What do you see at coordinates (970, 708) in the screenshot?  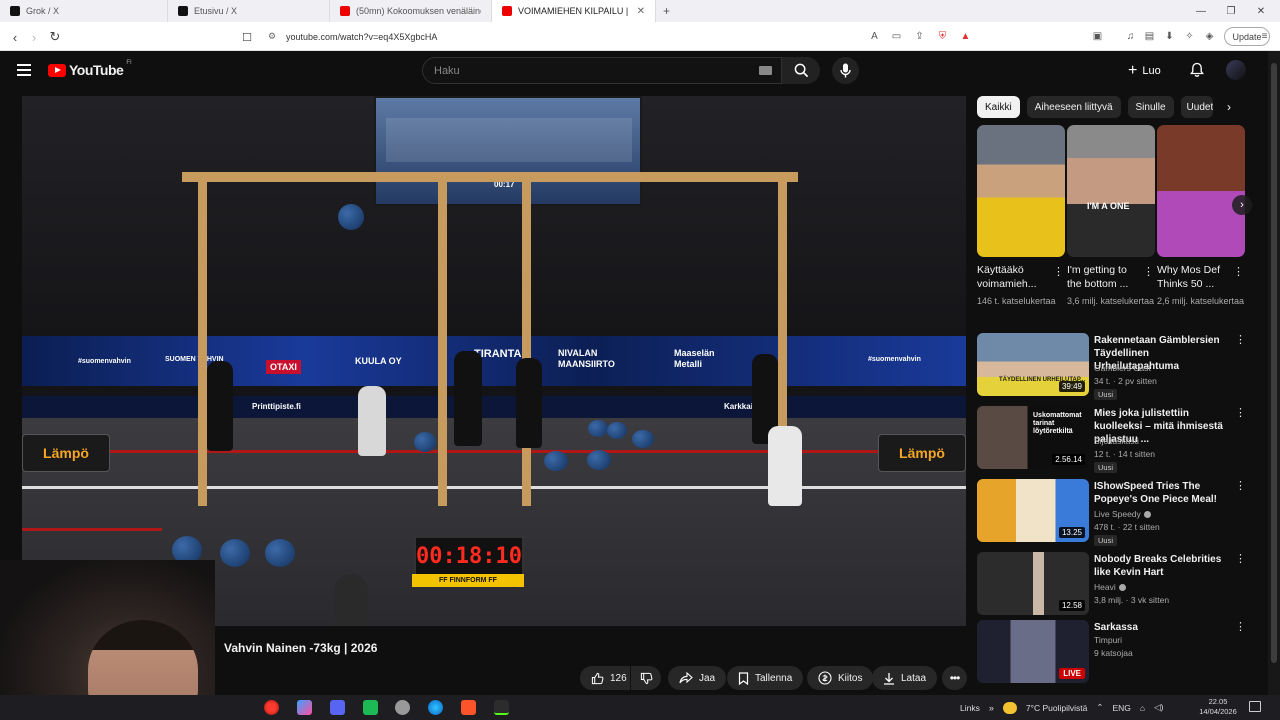 I see `links-toolbar: Links` at bounding box center [970, 708].